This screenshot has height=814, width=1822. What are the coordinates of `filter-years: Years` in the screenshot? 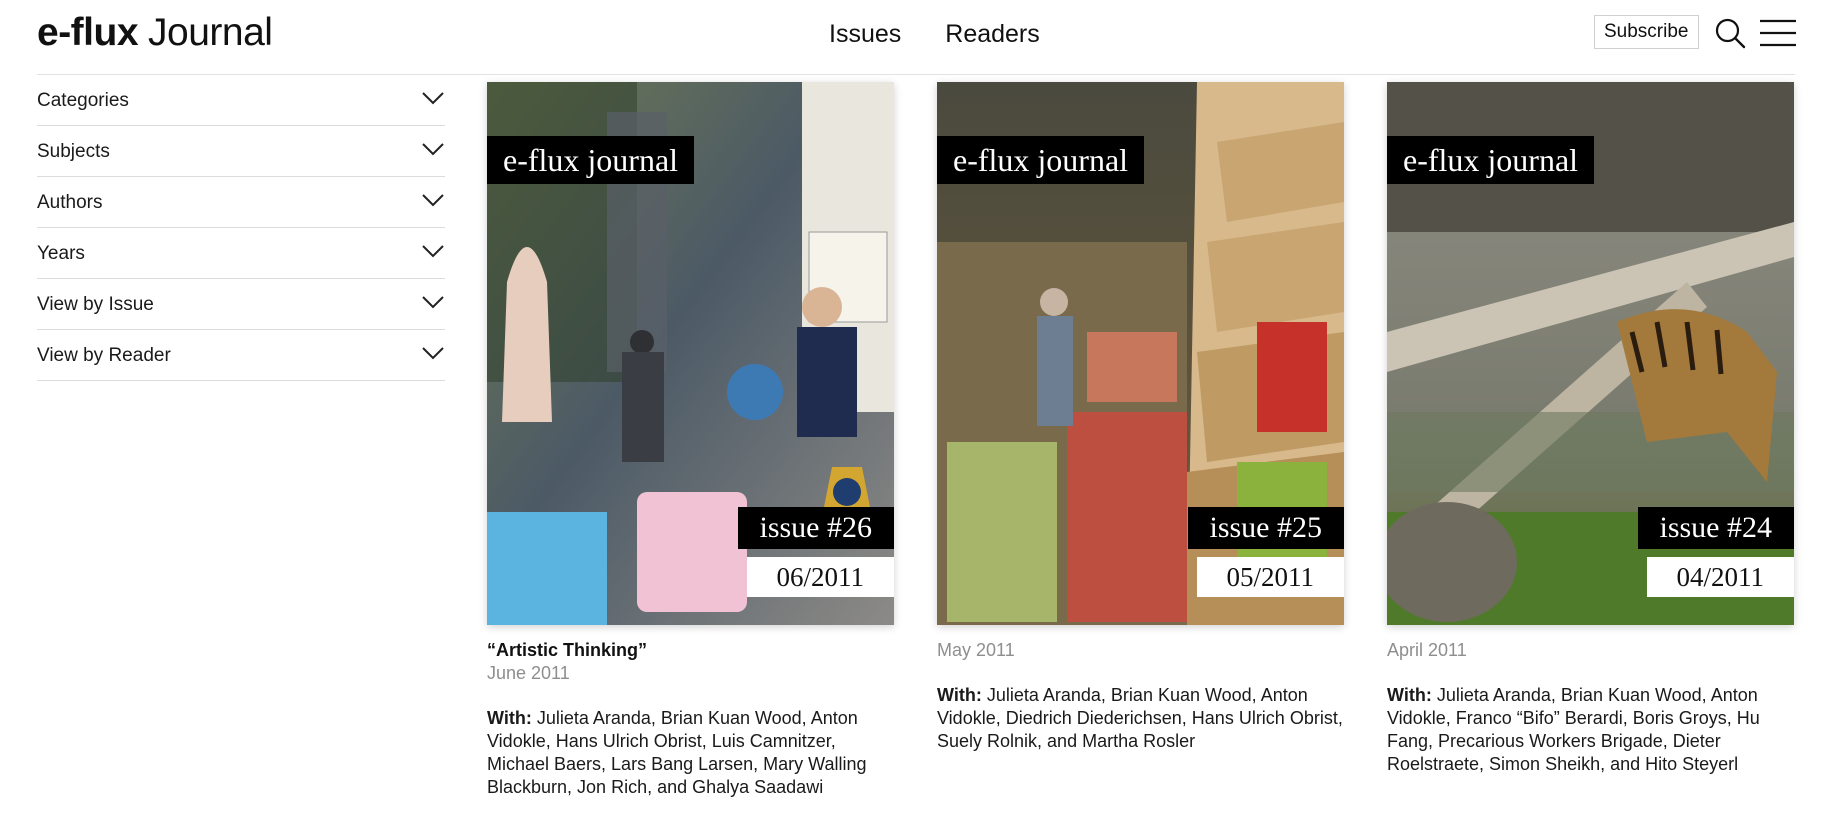 It's located at (241, 253).